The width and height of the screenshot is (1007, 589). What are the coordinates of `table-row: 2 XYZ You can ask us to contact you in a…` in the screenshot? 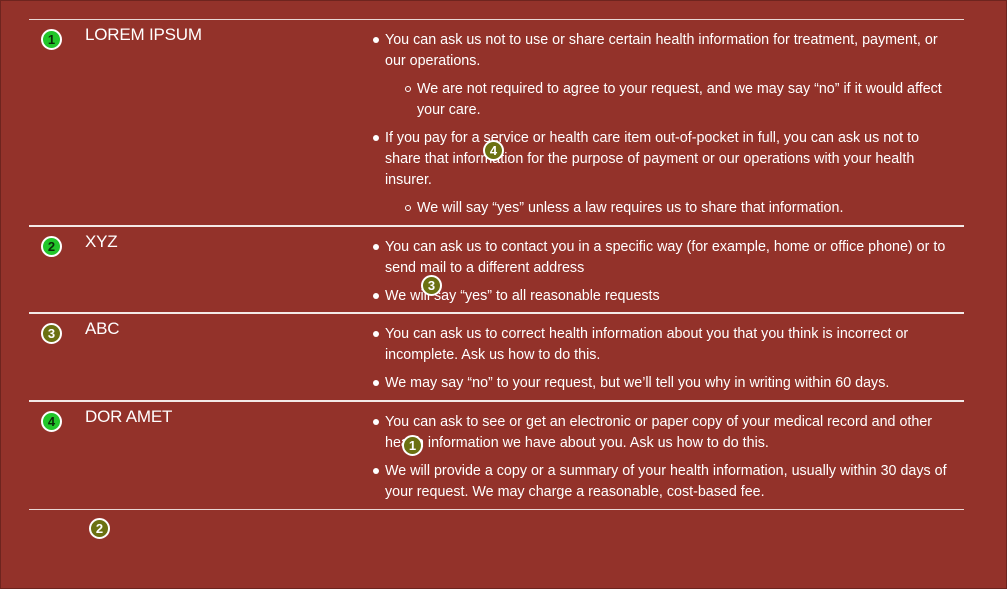 It's located at (496, 270).